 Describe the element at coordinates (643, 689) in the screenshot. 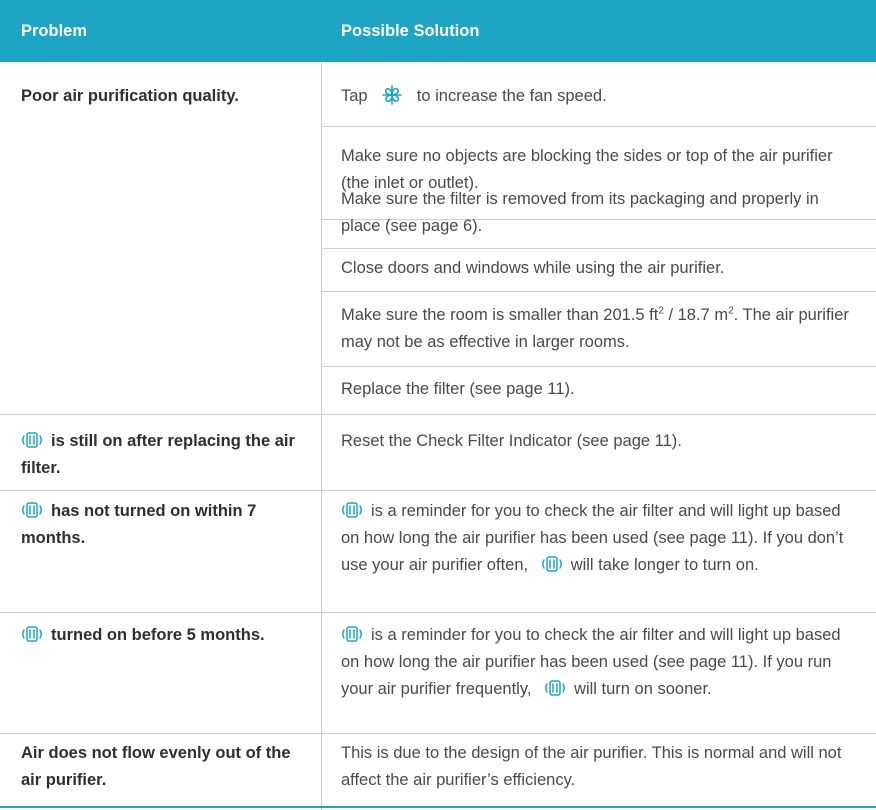

I see `row4-solution-text-b: will turn on sooner.` at that location.